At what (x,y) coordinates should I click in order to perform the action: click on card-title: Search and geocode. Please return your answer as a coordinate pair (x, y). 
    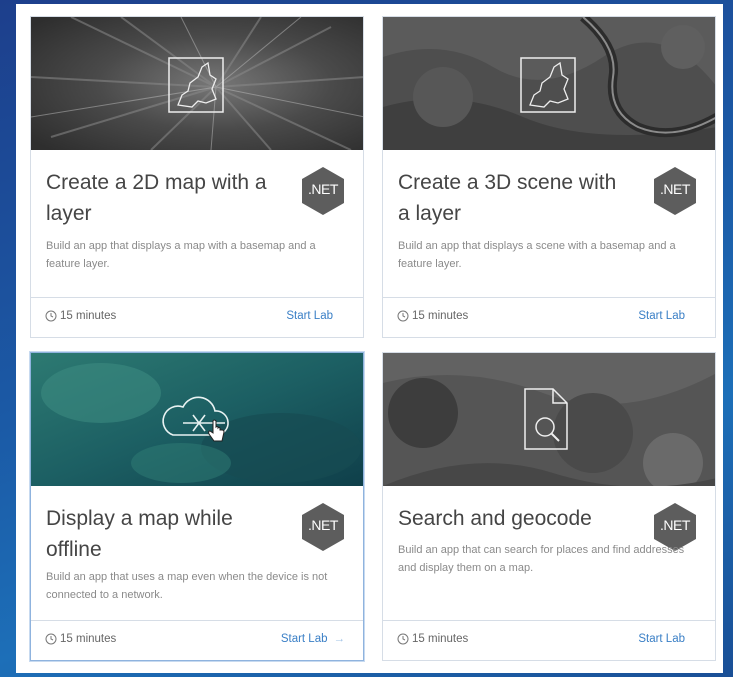
    Looking at the image, I should click on (495, 518).